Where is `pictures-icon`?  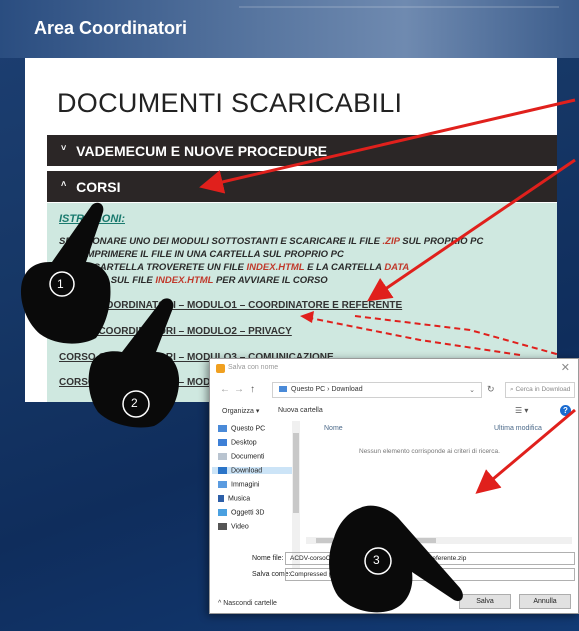 pictures-icon is located at coordinates (222, 484).